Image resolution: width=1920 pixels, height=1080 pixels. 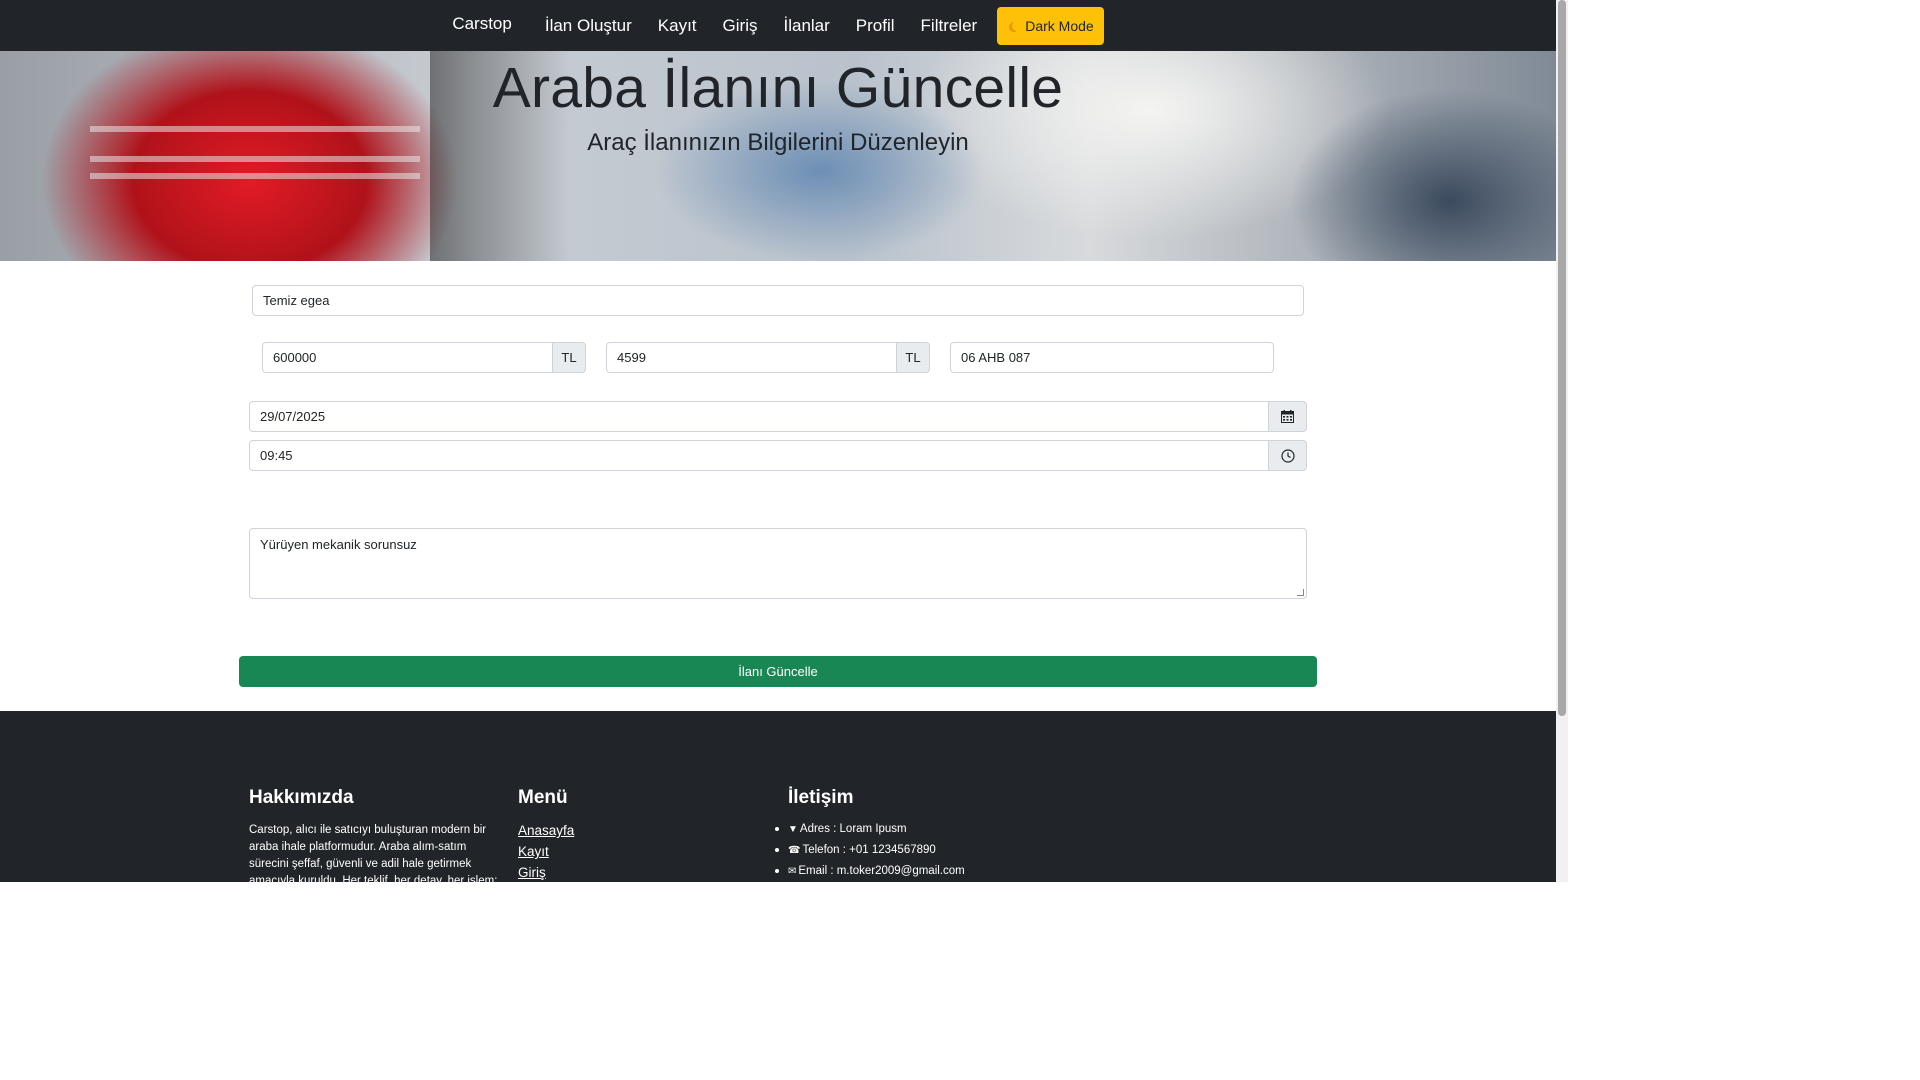 What do you see at coordinates (533, 851) in the screenshot?
I see `footer-link-register: Kayıt` at bounding box center [533, 851].